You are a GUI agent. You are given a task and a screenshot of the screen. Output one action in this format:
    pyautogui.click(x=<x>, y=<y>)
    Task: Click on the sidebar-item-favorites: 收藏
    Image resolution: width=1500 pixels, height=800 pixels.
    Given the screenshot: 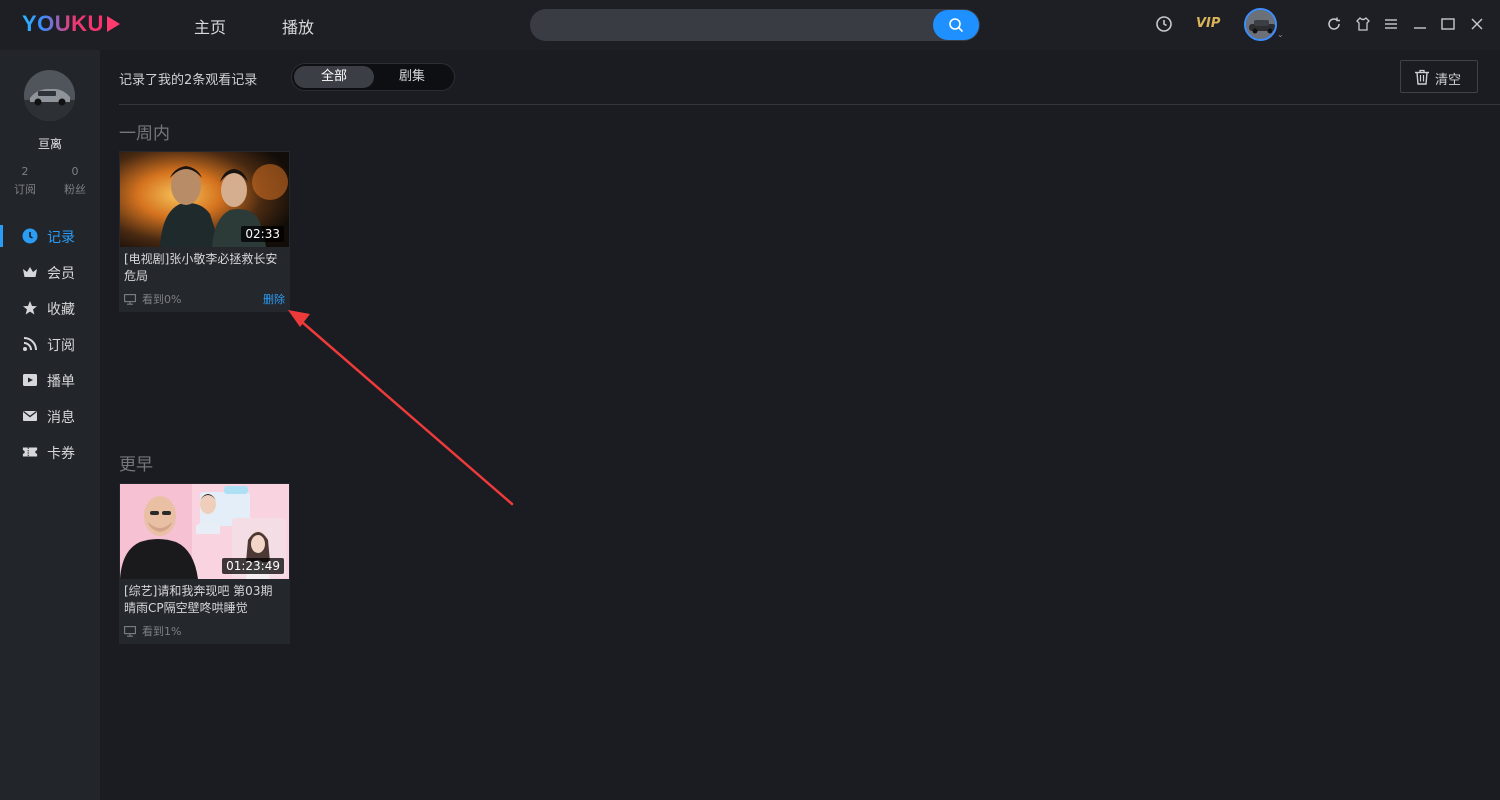 What is the action you would take?
    pyautogui.click(x=50, y=308)
    